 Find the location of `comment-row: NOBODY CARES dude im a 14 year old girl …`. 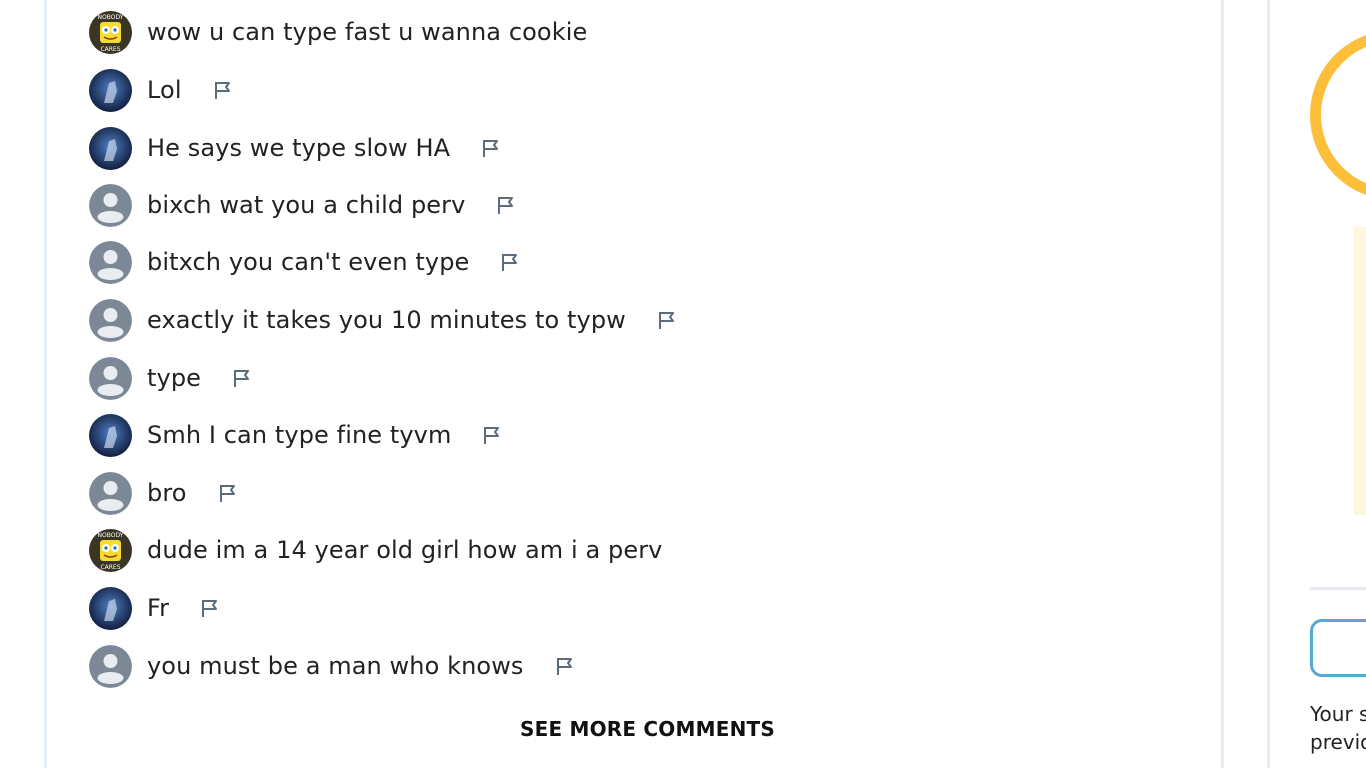

comment-row: NOBODY CARES dude im a 14 year old girl … is located at coordinates (375, 550).